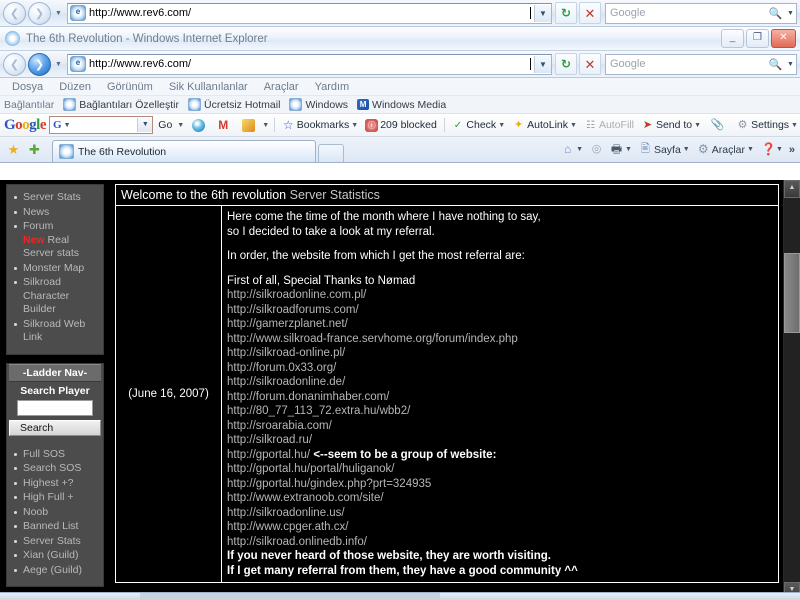 The image size is (800, 600). What do you see at coordinates (331, 153) in the screenshot?
I see `new-tab-button` at bounding box center [331, 153].